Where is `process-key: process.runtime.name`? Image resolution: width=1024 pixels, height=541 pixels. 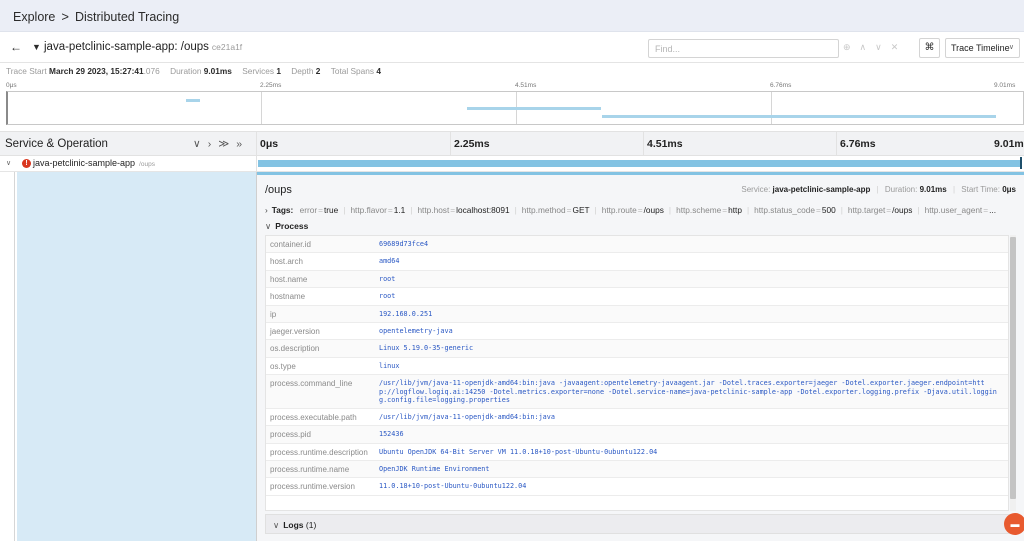
process-key: process.runtime.name is located at coordinates (310, 470).